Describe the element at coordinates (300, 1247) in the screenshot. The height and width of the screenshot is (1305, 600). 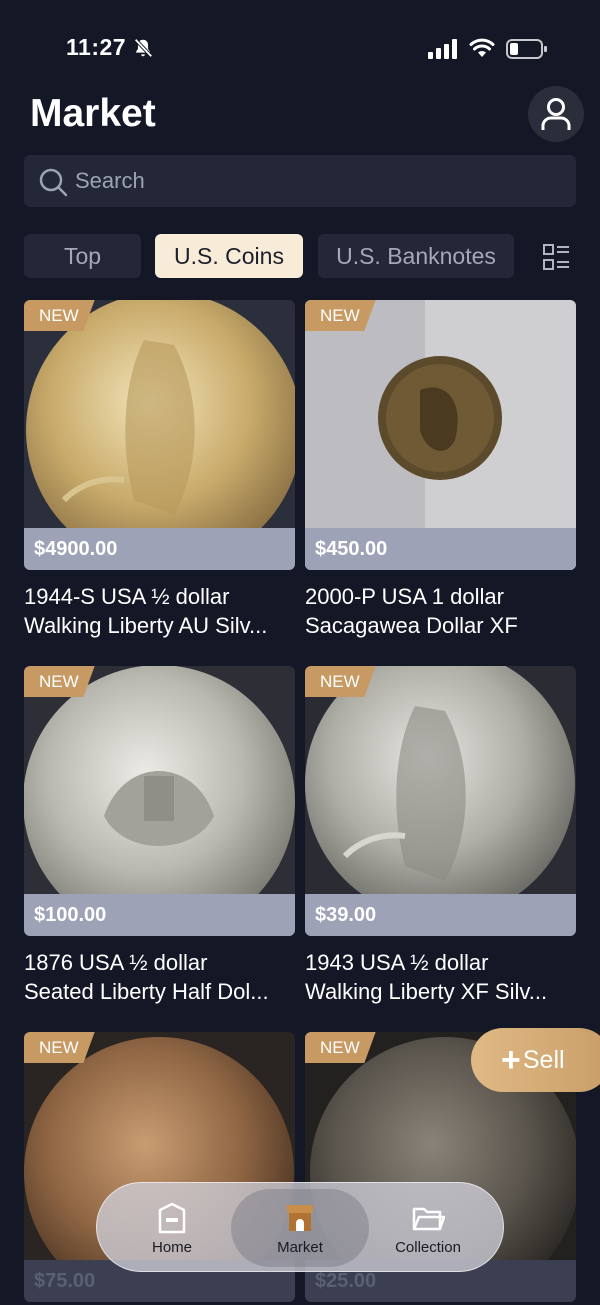
I see `nav-market-label: Market` at that location.